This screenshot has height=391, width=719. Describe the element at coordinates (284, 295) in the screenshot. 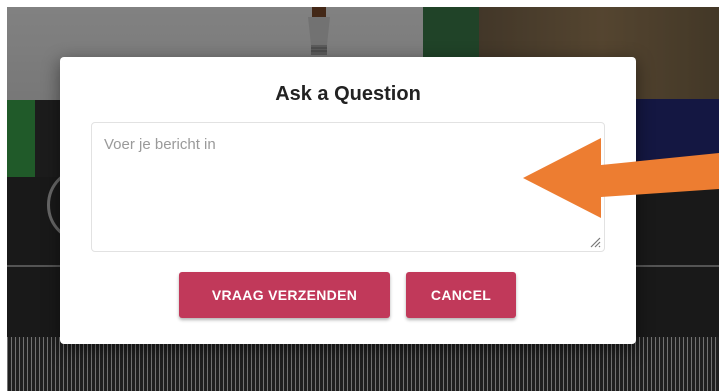

I see `send-question-button: VRAAG VERZENDEN` at that location.